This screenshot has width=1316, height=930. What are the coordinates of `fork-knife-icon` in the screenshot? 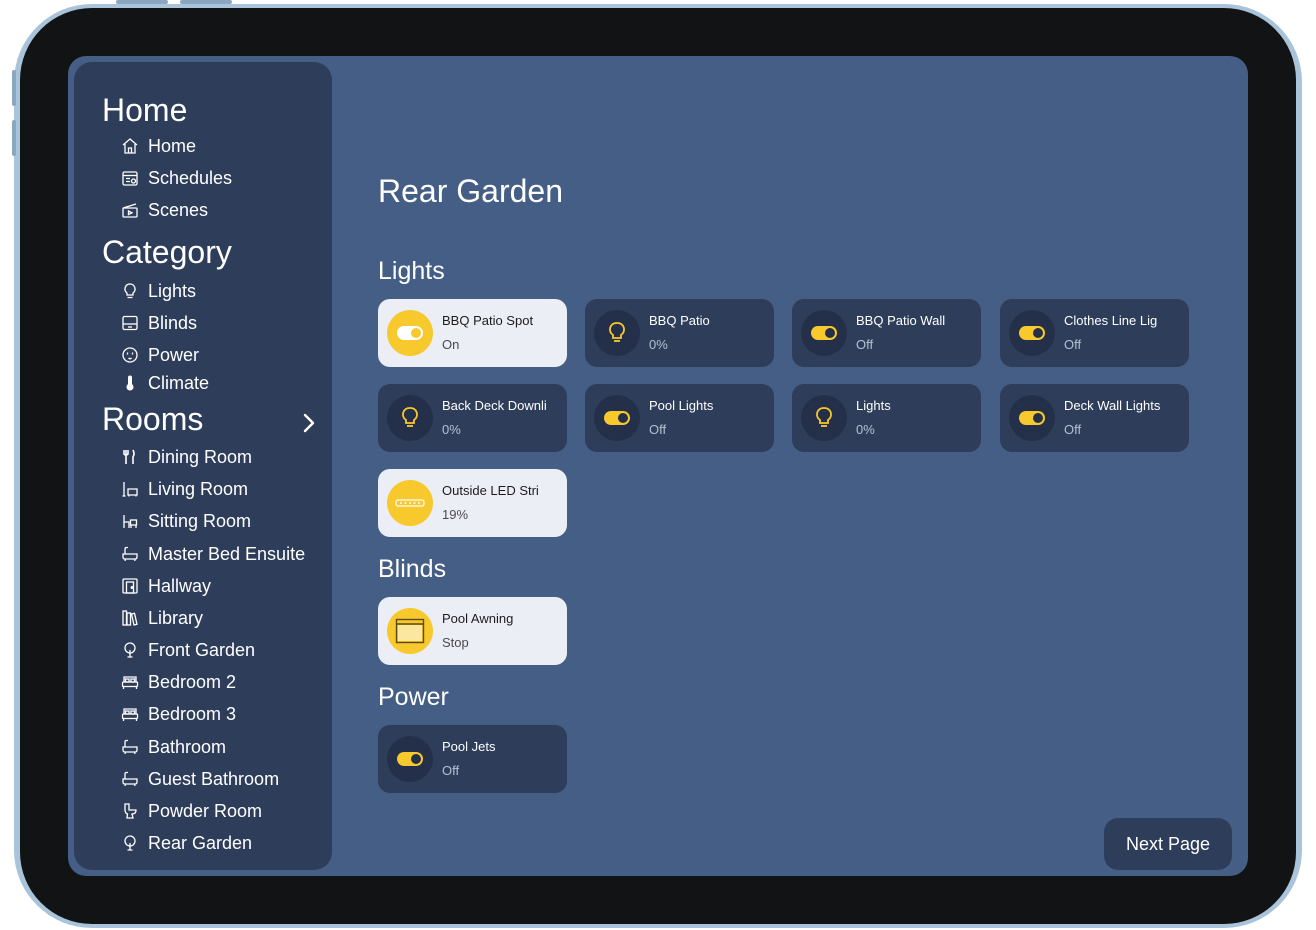 It's located at (130, 457).